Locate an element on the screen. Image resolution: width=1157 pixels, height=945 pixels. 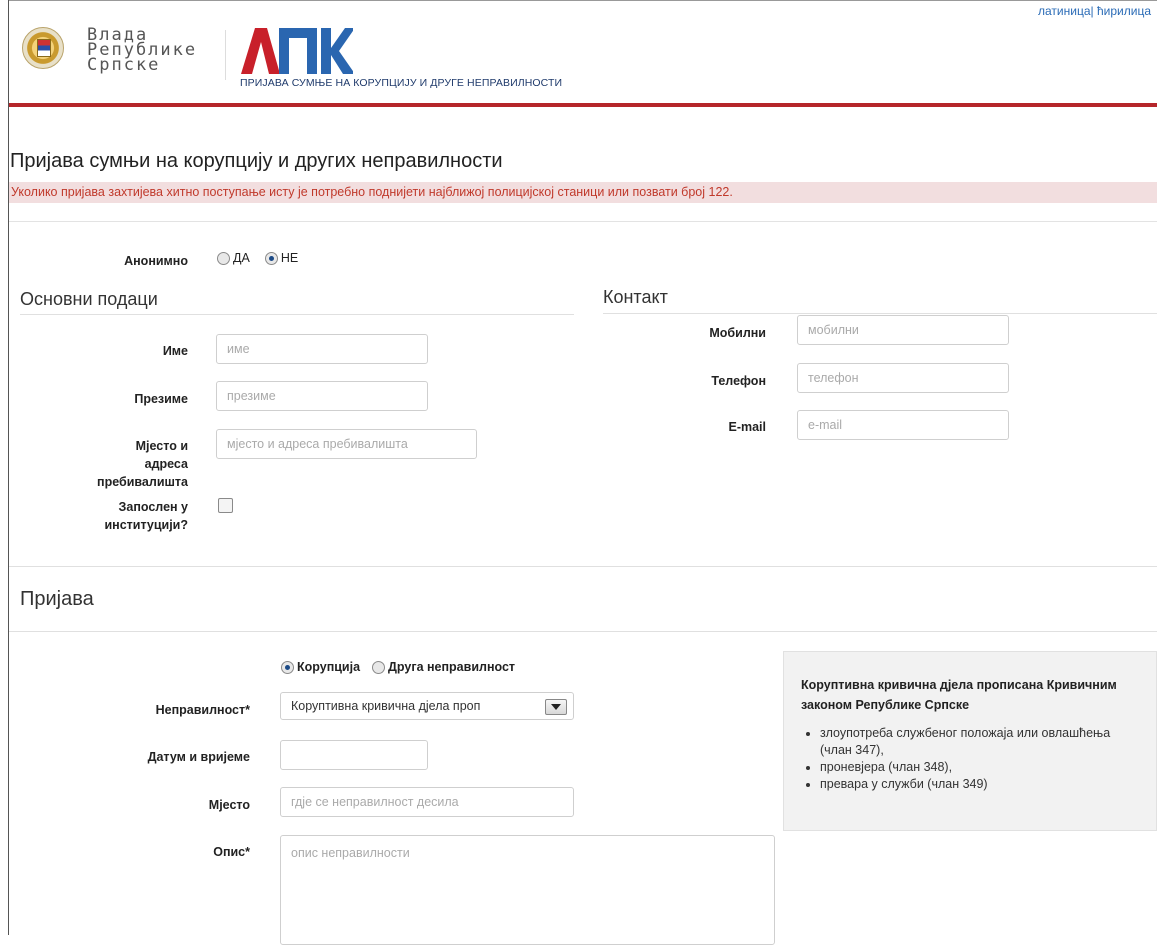
address-label-line-1: Мјесто и is located at coordinates (161, 446).